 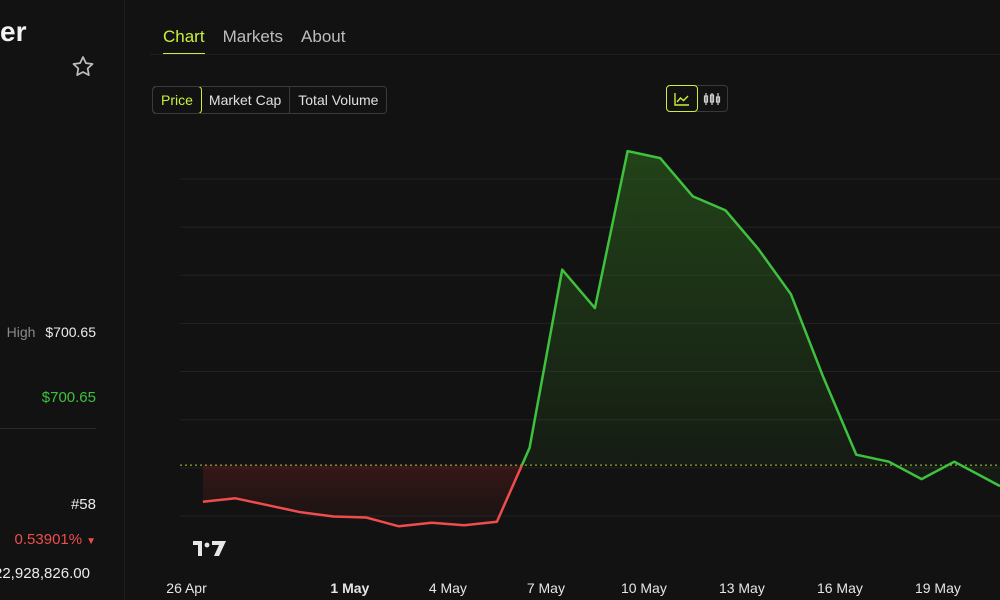 I want to click on x-tick-label: 10 May, so click(x=644, y=588).